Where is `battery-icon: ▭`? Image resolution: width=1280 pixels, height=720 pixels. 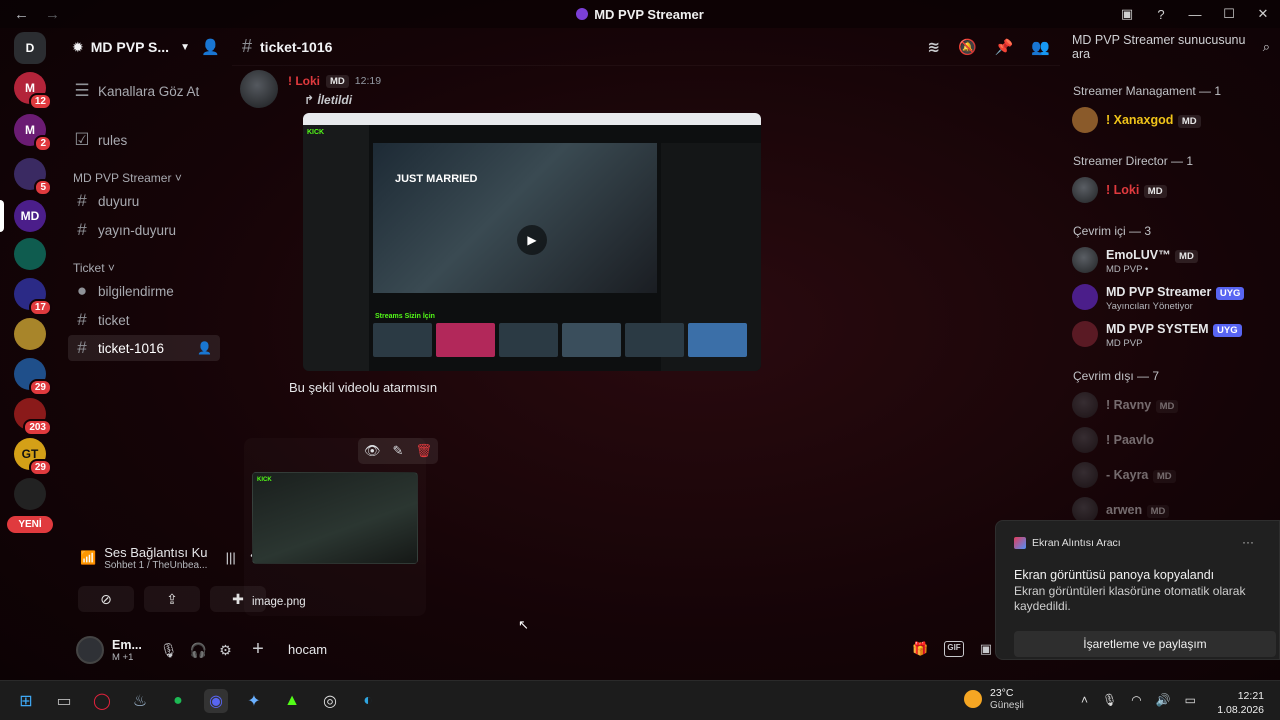
battery-icon: ▭ is located at coordinates (1190, 700).